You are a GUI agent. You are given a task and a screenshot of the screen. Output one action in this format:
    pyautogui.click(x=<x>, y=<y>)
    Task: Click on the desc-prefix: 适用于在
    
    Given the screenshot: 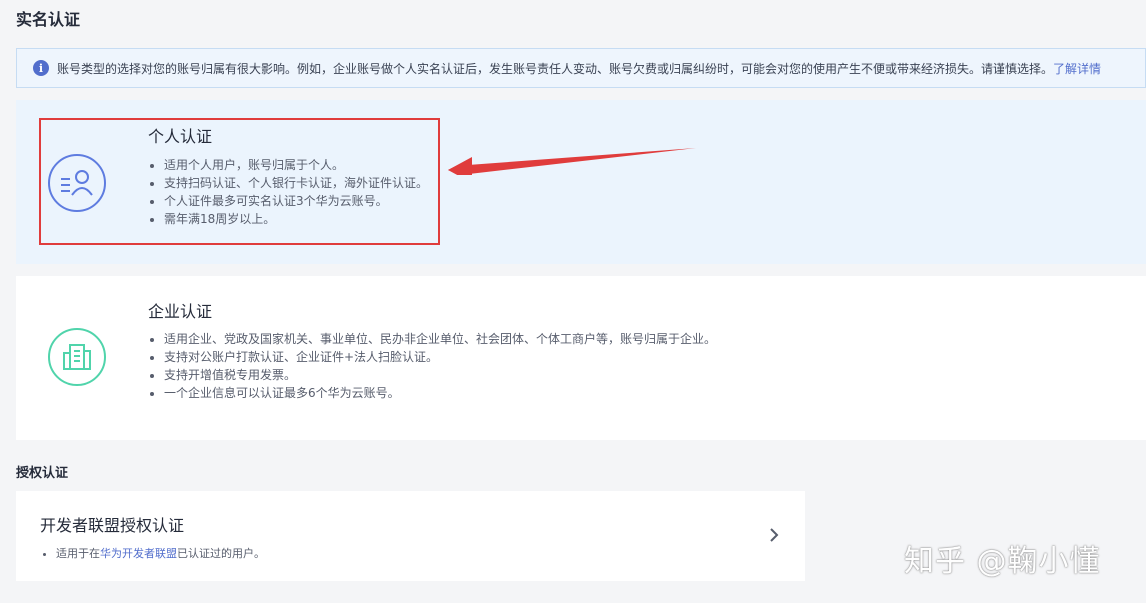 What is the action you would take?
    pyautogui.click(x=78, y=553)
    